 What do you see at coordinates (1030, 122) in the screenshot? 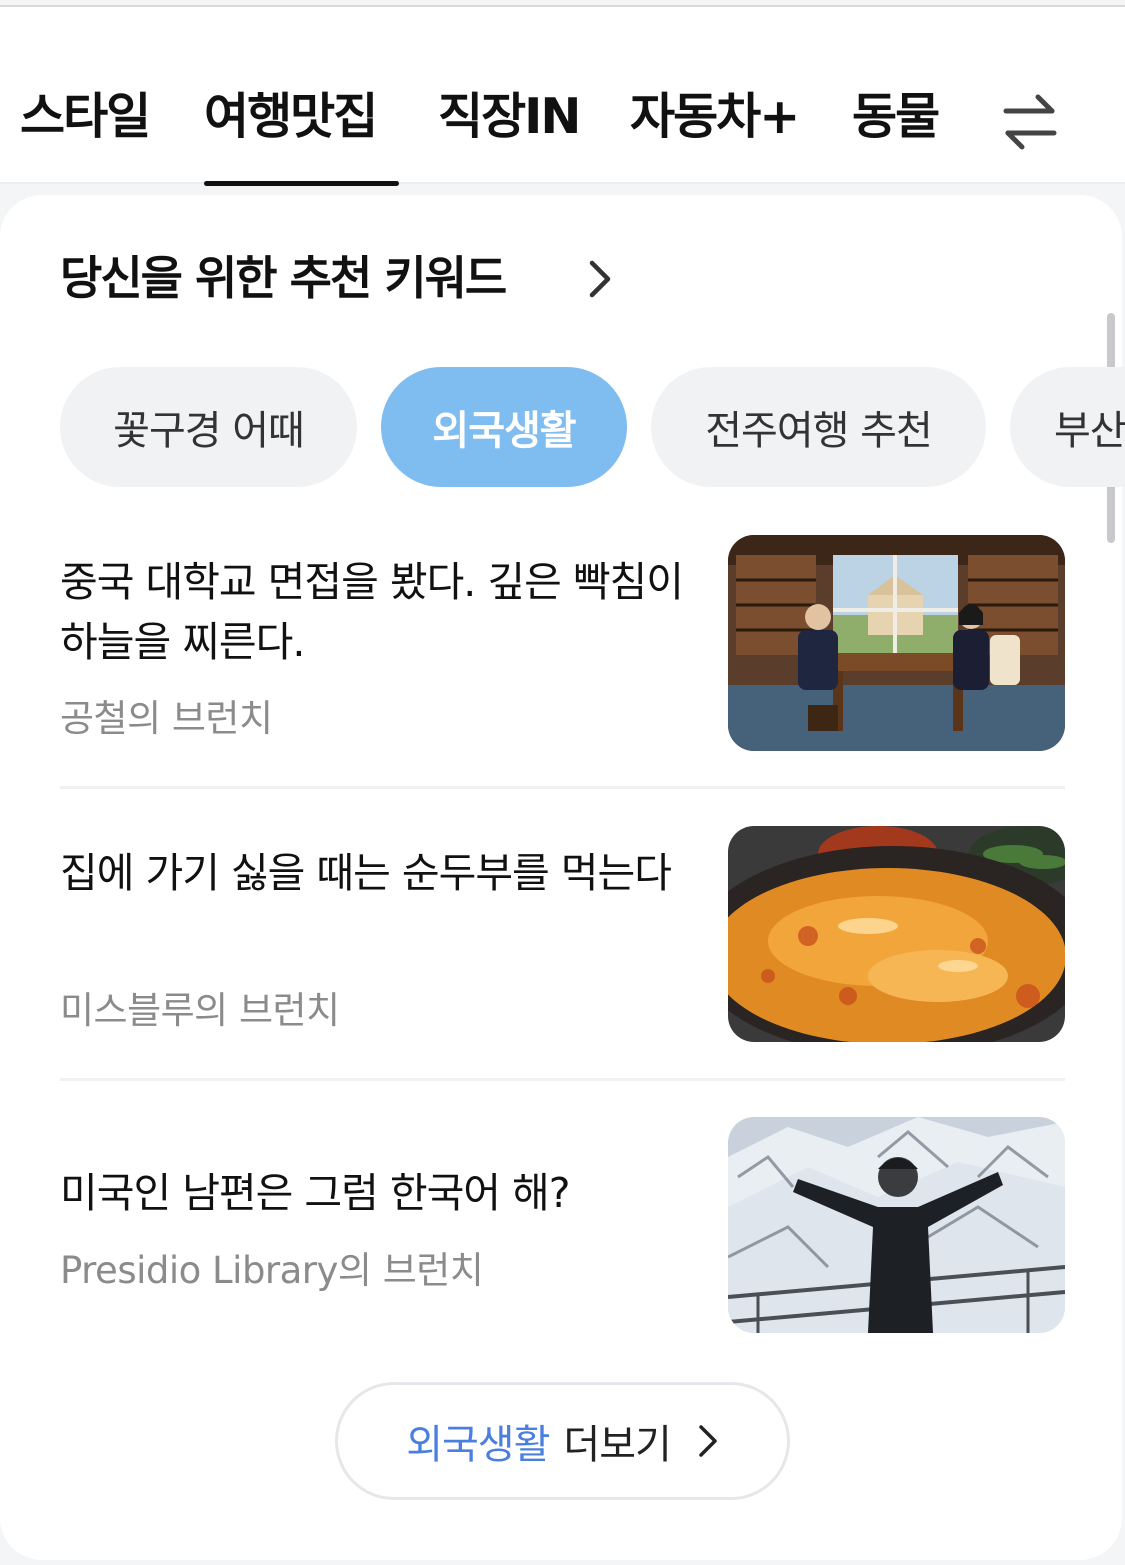
I see `swap-arrows-icon` at bounding box center [1030, 122].